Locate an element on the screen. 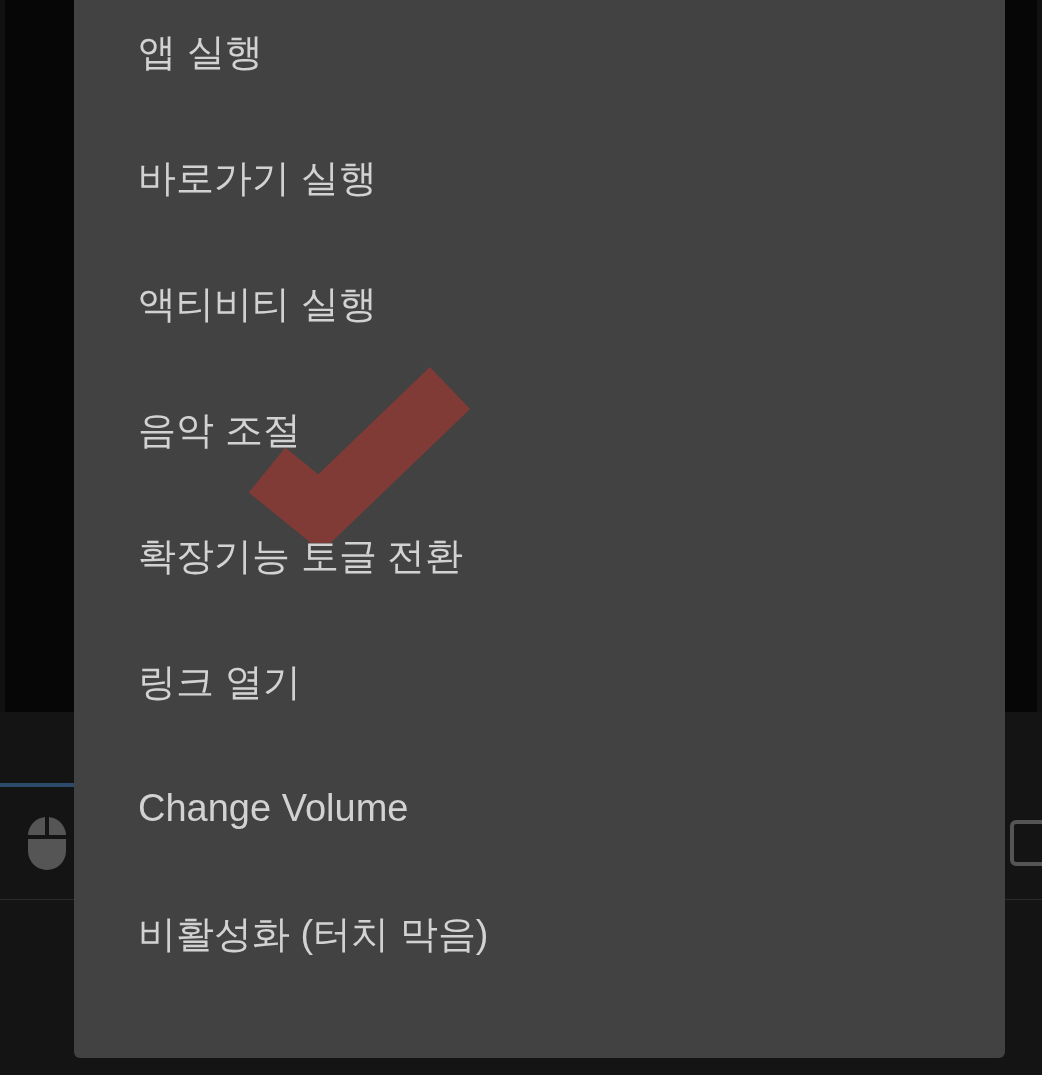  checkbox is located at coordinates (1026, 843).